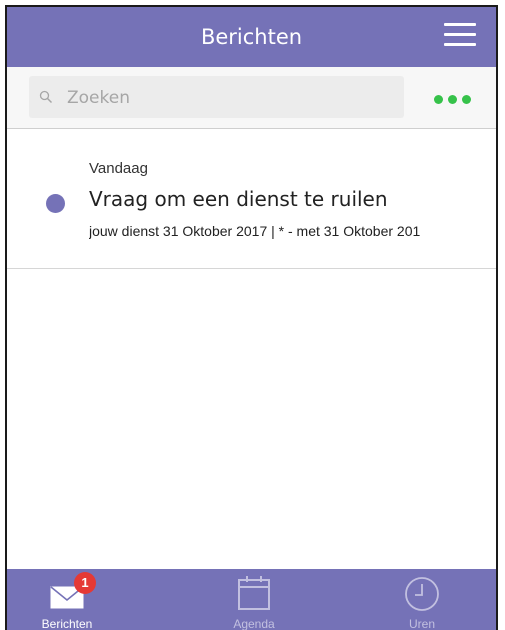 Image resolution: width=505 pixels, height=630 pixels. Describe the element at coordinates (55, 203) in the screenshot. I see `unread-indicator` at that location.